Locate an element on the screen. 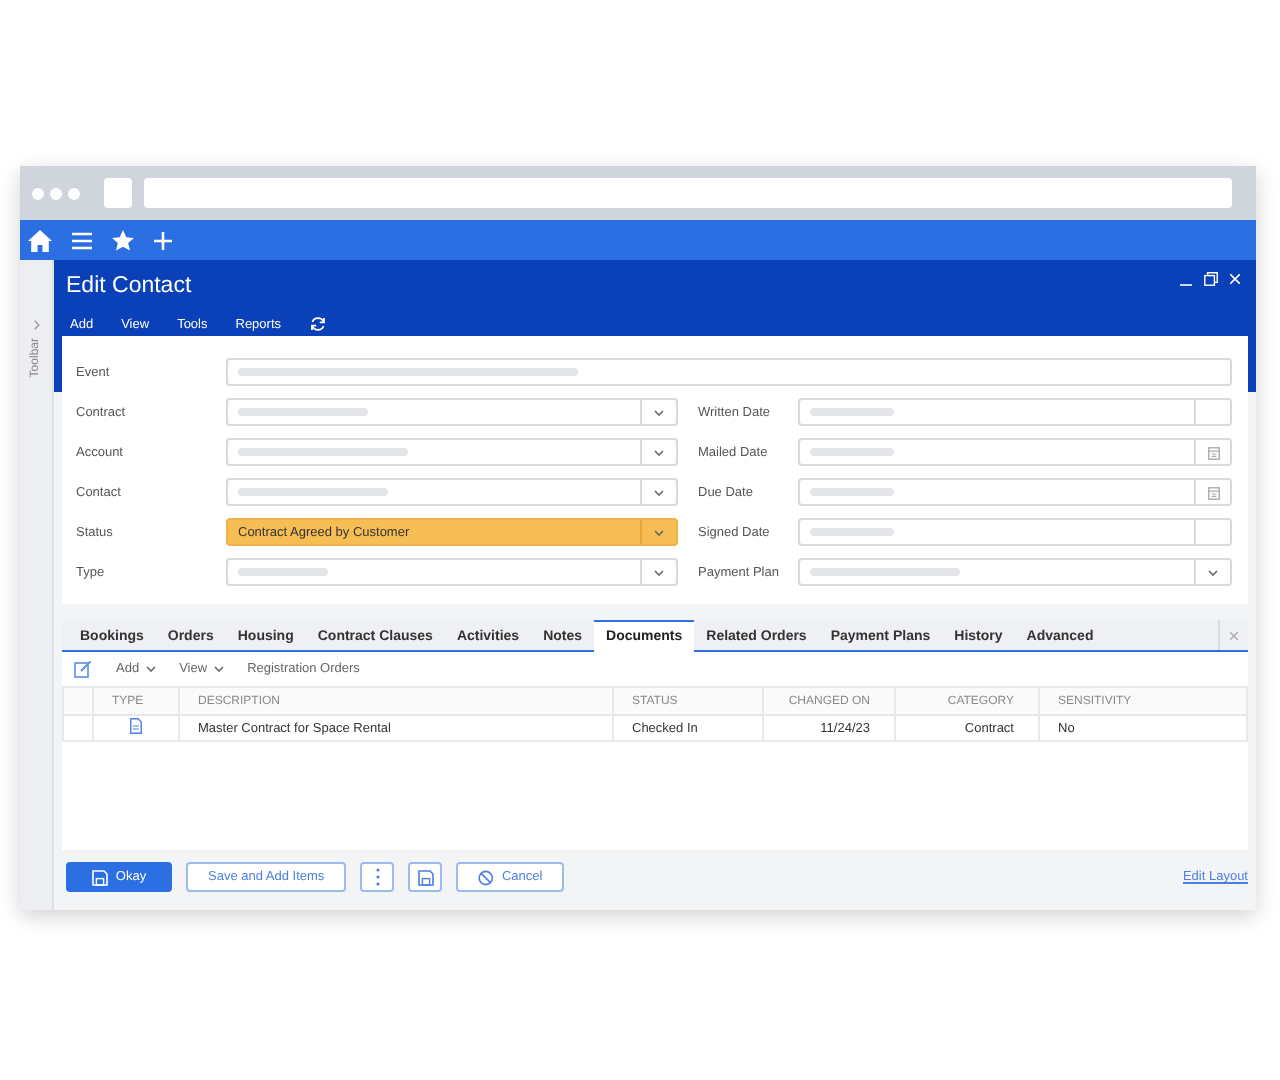  home-icon is located at coordinates (40, 240).